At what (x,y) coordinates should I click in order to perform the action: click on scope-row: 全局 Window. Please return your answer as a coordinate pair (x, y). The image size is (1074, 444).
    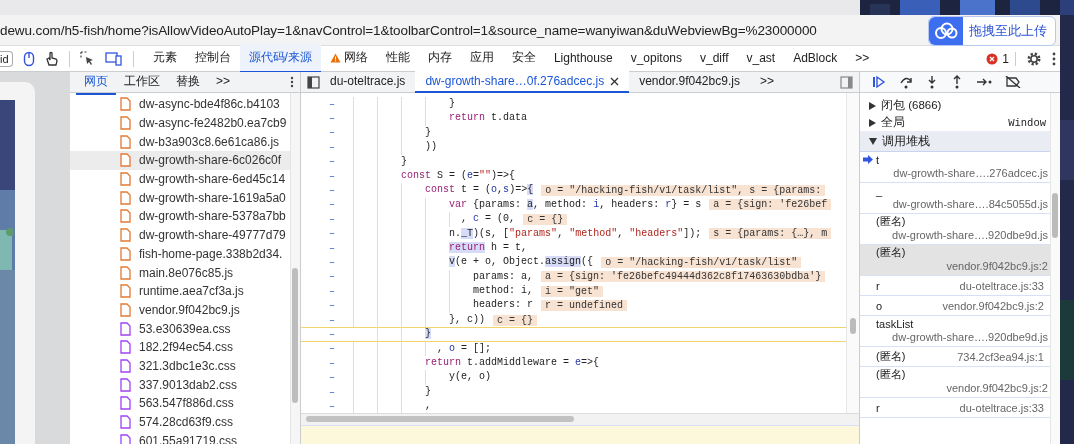
    Looking at the image, I should click on (955, 122).